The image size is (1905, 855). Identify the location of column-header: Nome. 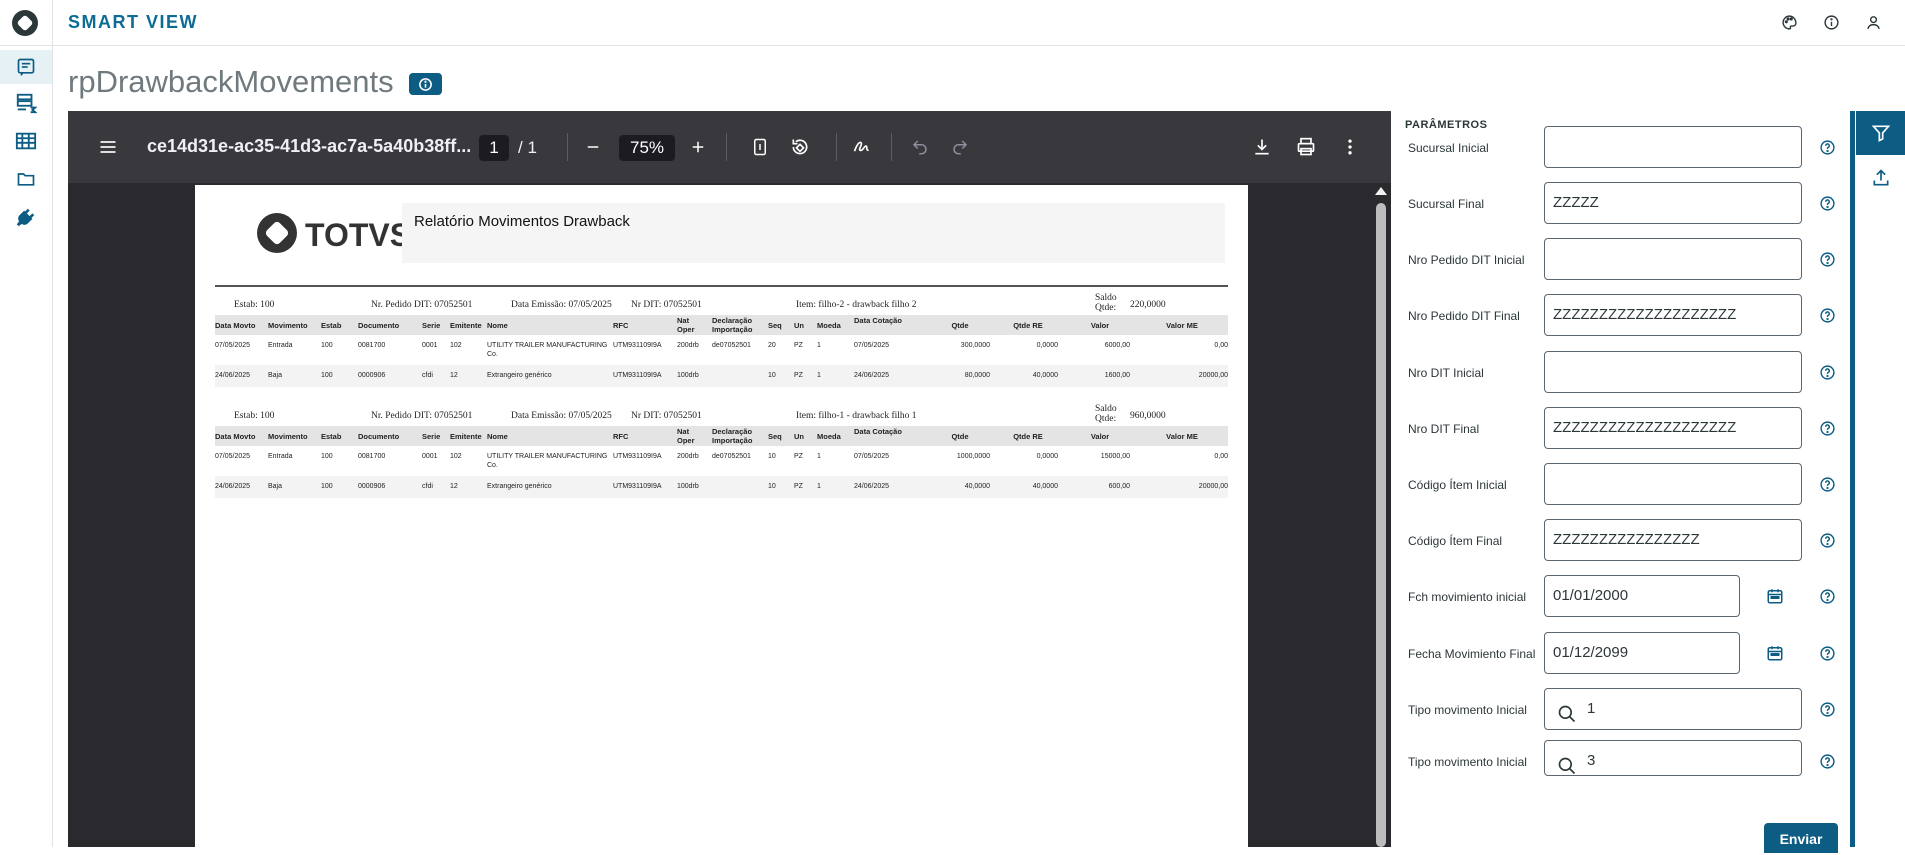
(497, 325).